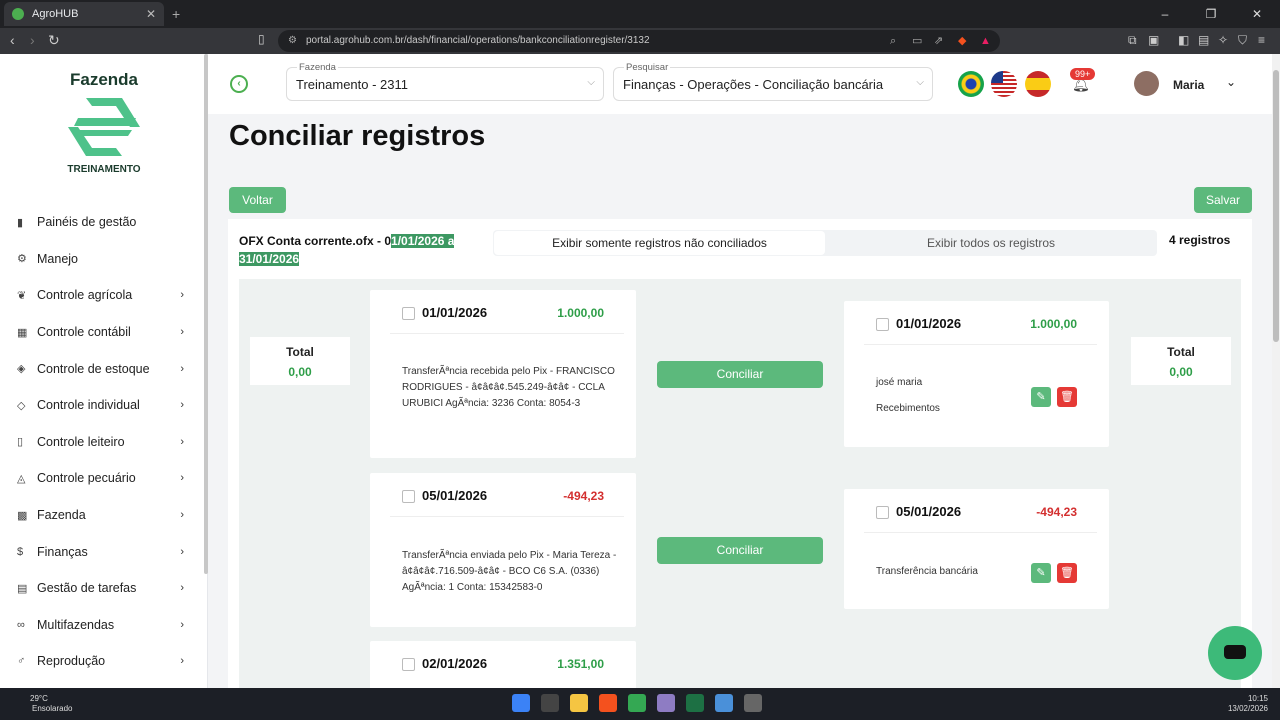 Image resolution: width=1280 pixels, height=720 pixels. I want to click on file-explorer-icon, so click(579, 703).